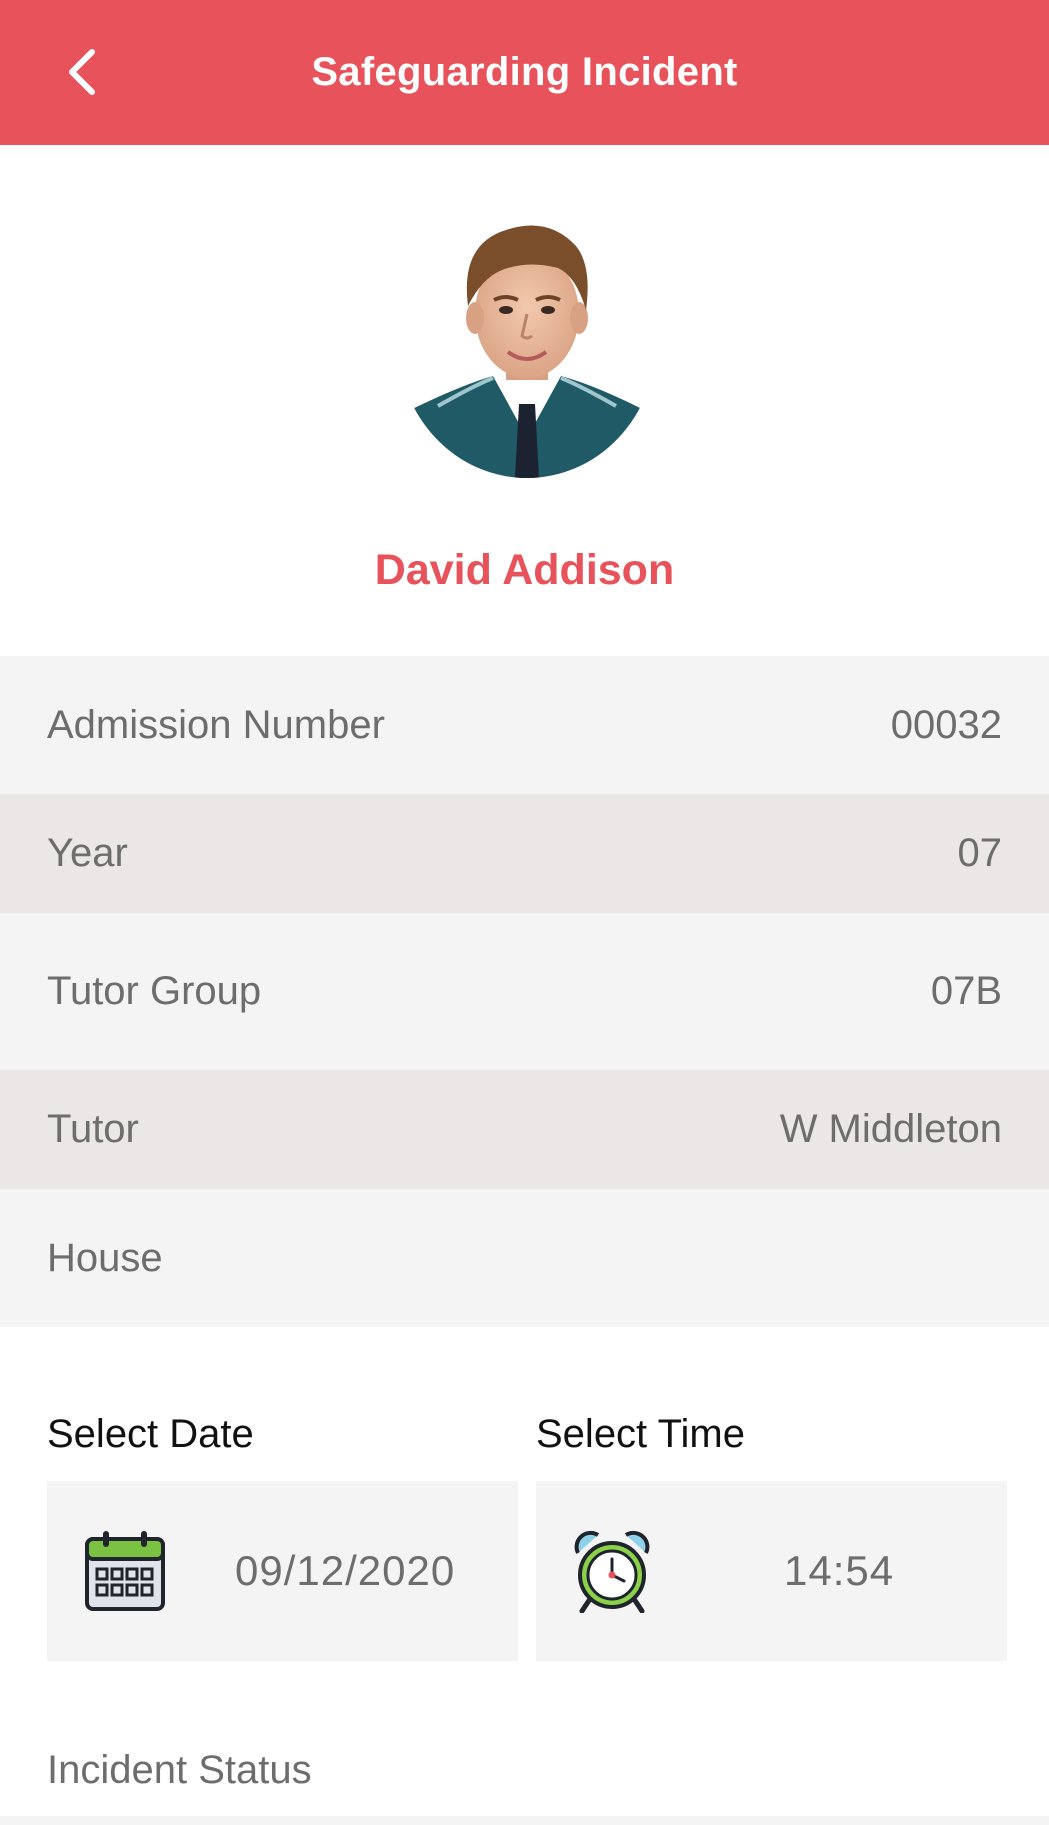 Image resolution: width=1049 pixels, height=1825 pixels. I want to click on detail-row-house: House, so click(524, 1258).